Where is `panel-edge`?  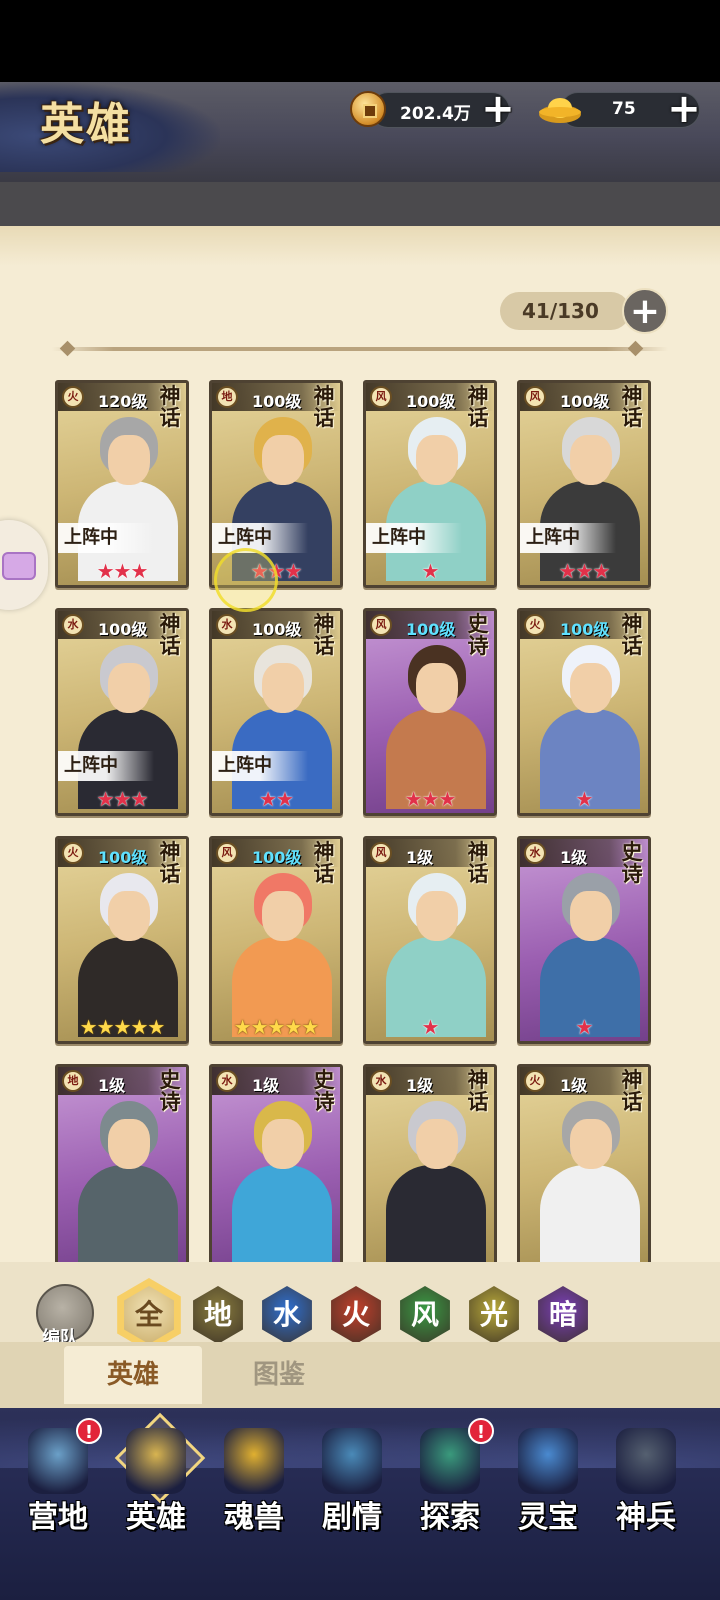
panel-edge is located at coordinates (360, 246).